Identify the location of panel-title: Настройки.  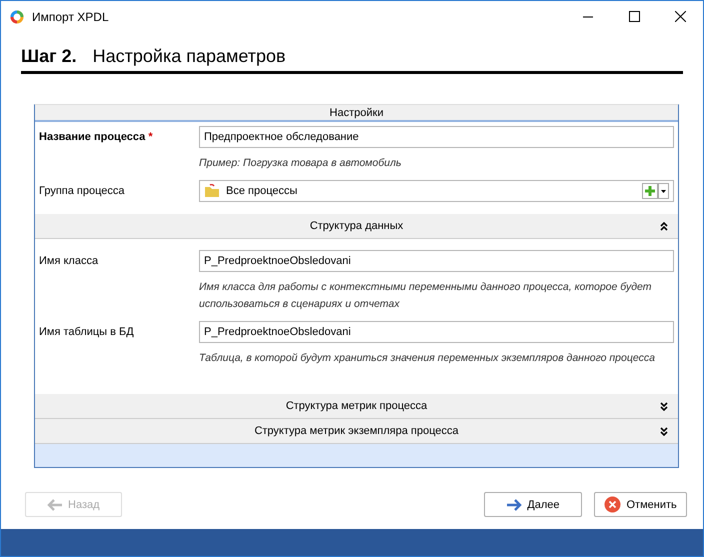
(356, 113).